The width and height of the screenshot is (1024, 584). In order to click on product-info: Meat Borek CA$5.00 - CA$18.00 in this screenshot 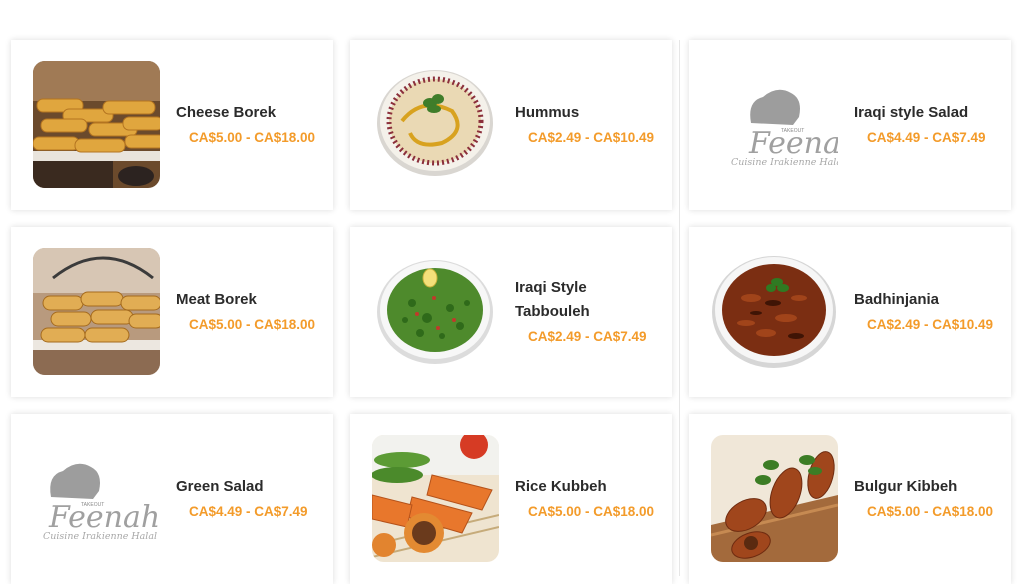, I will do `click(251, 312)`.